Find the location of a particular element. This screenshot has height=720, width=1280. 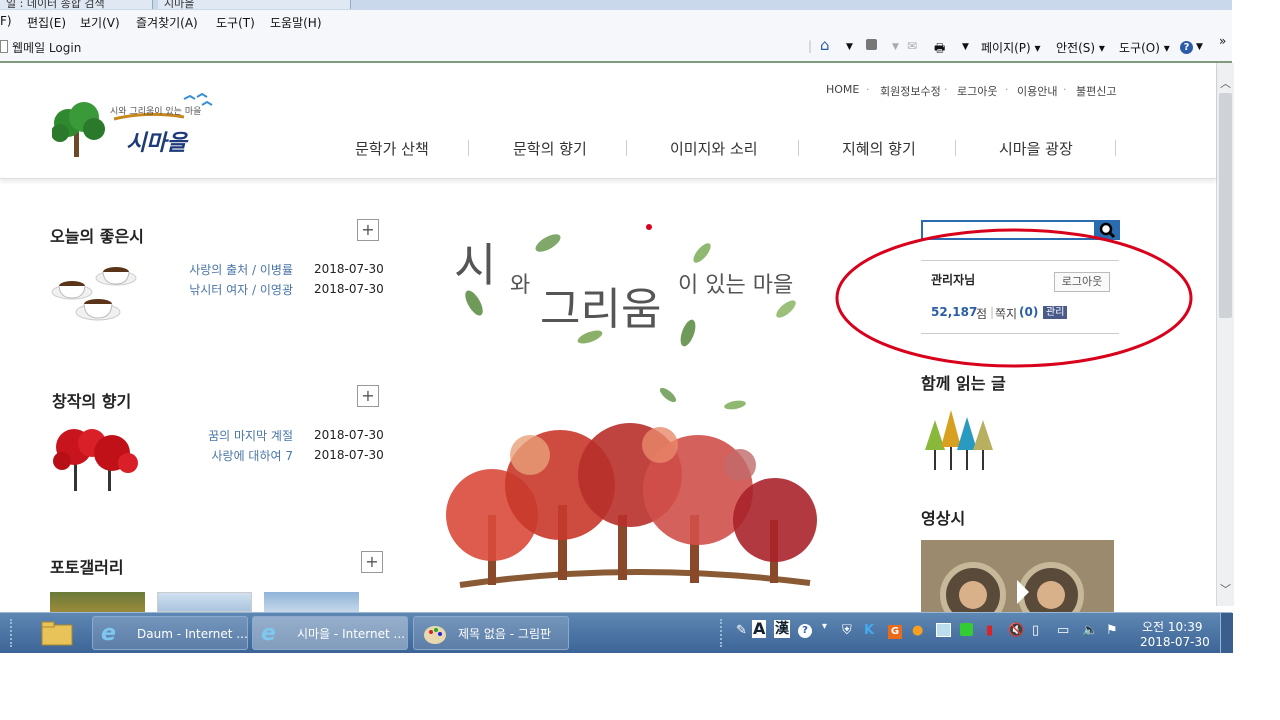

hanja-button: 漢 is located at coordinates (782, 629).